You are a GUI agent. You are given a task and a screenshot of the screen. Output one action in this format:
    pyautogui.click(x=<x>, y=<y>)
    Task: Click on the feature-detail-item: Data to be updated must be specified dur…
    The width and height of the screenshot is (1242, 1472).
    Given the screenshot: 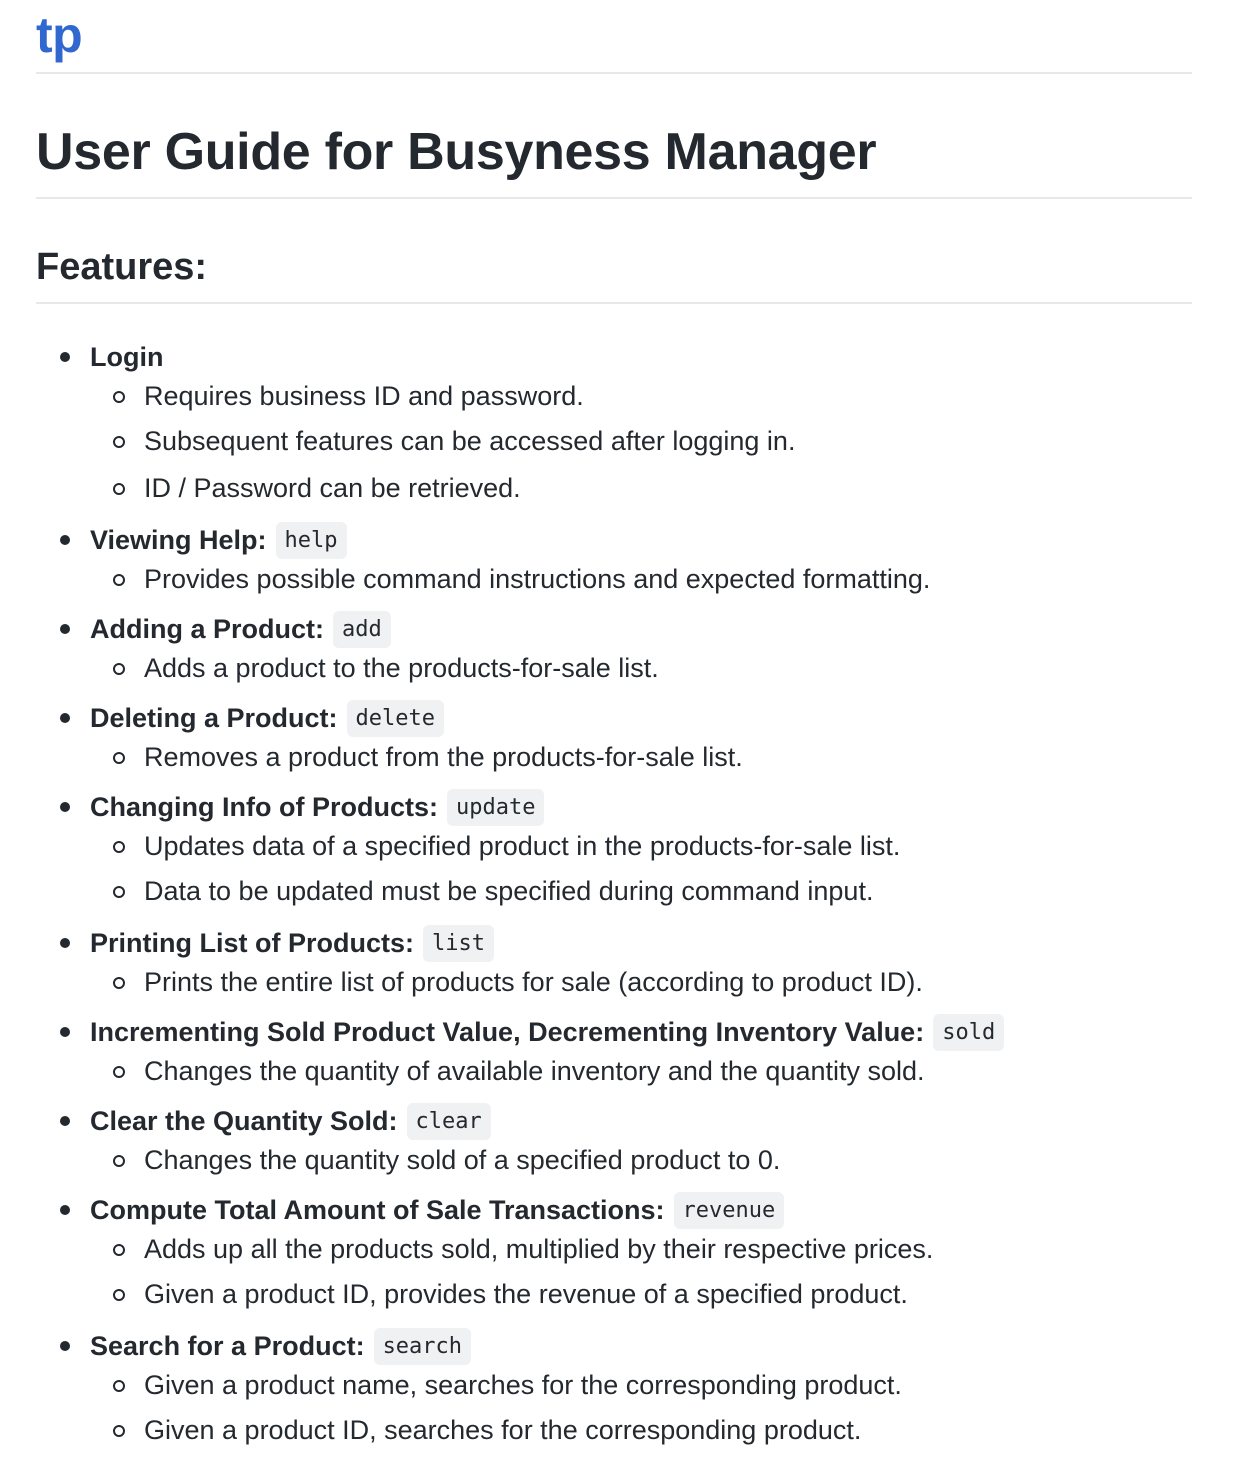 What is the action you would take?
    pyautogui.click(x=641, y=894)
    